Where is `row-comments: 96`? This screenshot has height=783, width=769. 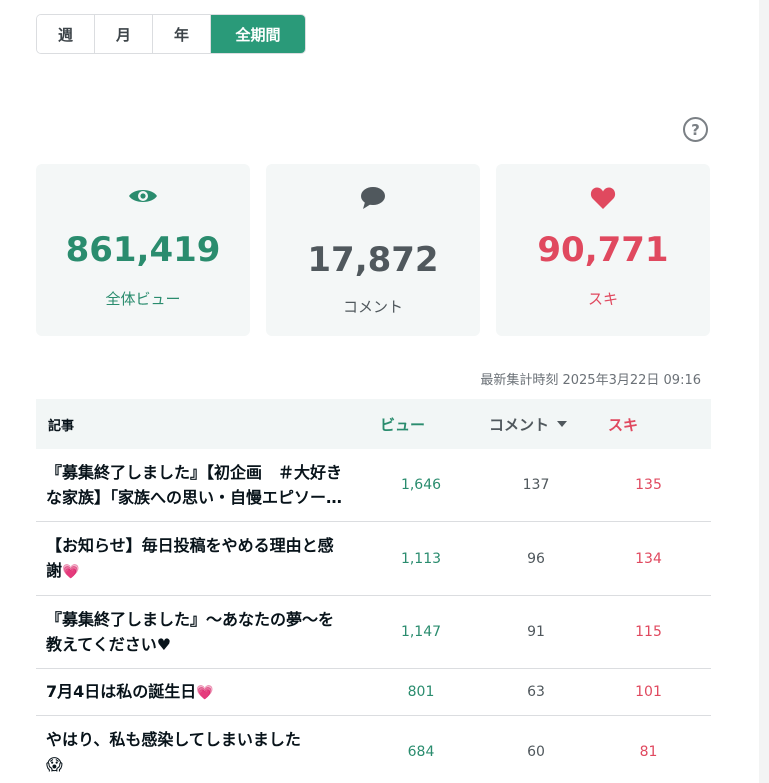
row-comments: 96 is located at coordinates (536, 558).